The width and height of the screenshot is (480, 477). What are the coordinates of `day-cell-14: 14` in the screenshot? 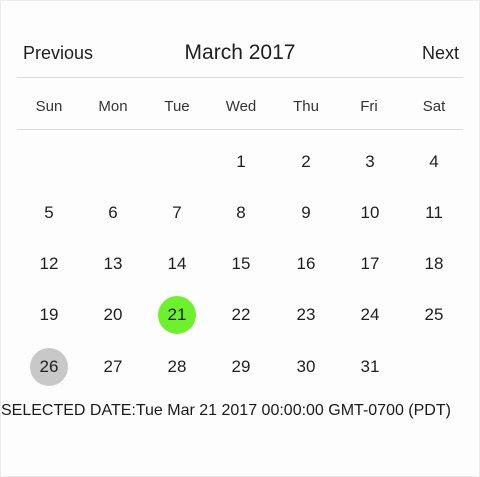 It's located at (177, 264).